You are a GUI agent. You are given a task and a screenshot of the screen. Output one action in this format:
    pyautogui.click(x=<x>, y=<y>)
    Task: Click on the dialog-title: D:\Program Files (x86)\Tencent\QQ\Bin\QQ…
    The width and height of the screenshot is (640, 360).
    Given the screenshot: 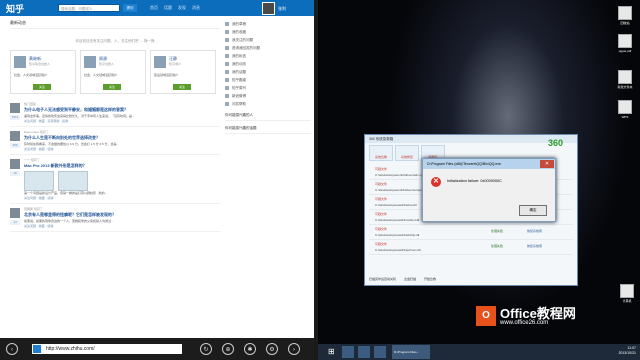 What is the action you would take?
    pyautogui.click(x=489, y=164)
    